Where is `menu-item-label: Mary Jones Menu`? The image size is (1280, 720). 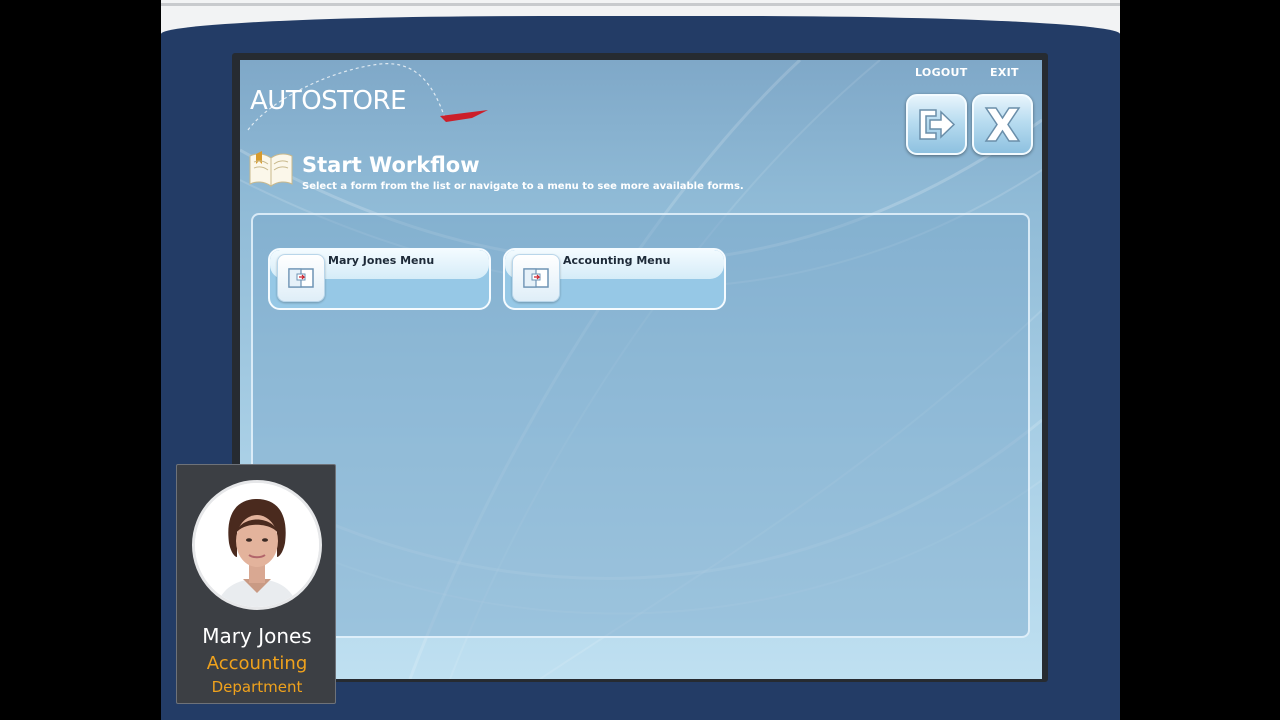
menu-item-label: Mary Jones Menu is located at coordinates (381, 260).